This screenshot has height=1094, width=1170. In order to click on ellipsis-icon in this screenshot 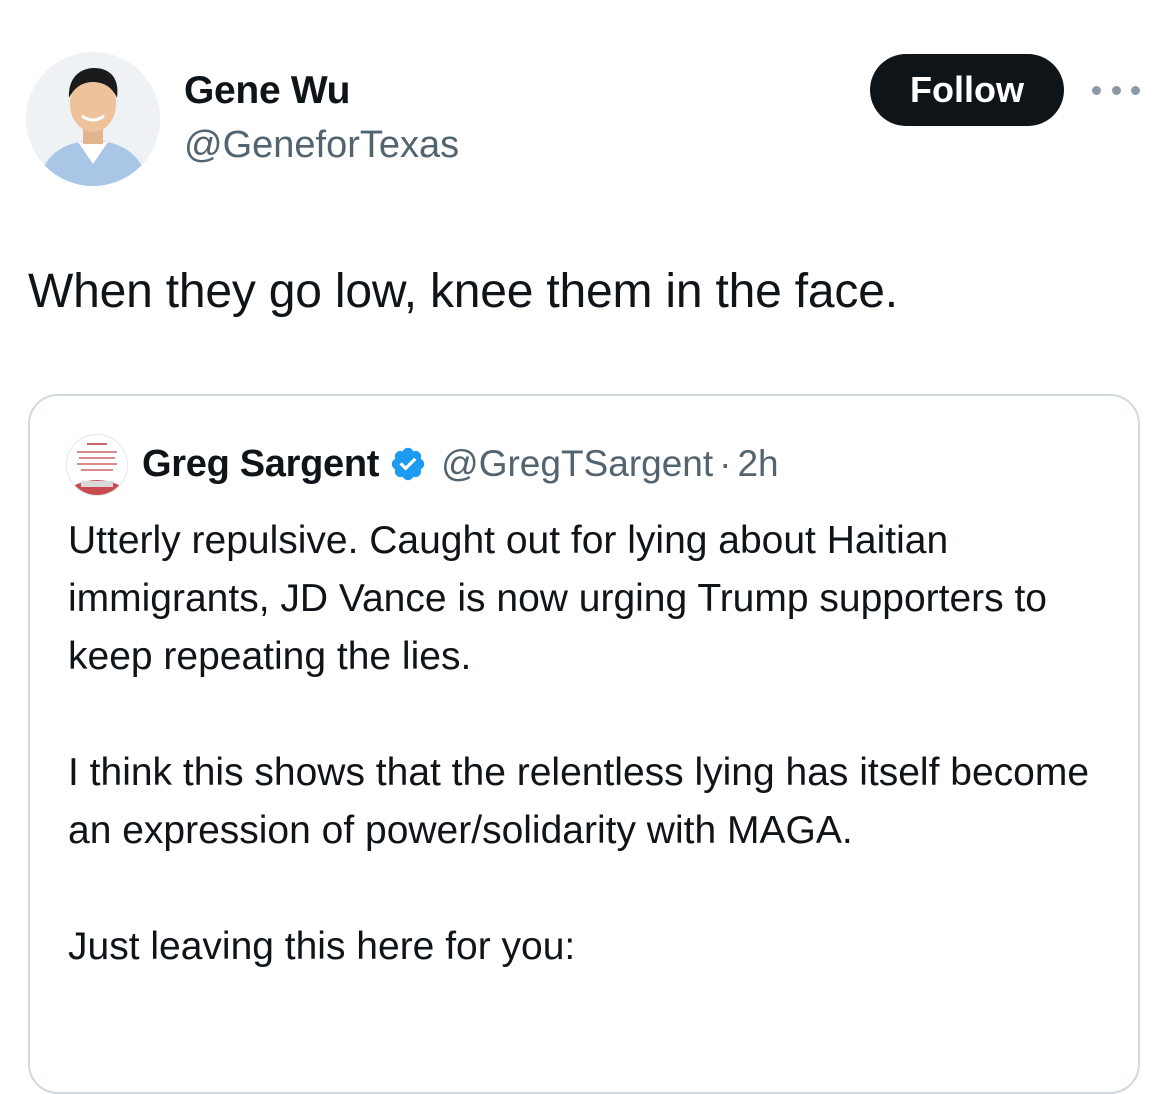, I will do `click(1116, 90)`.